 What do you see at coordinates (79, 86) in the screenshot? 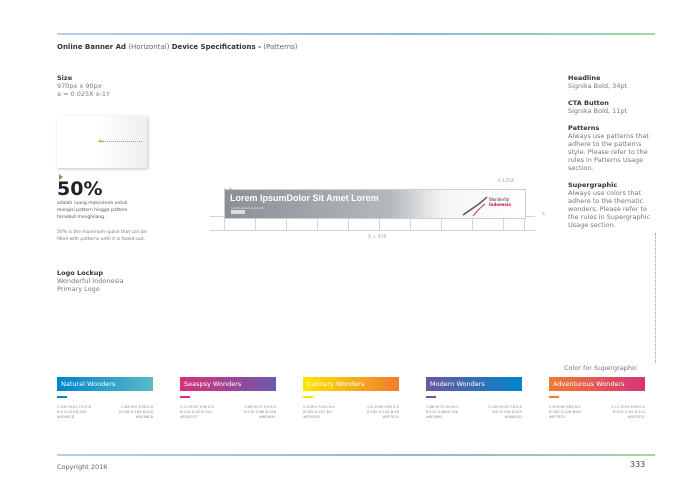
I see `size-dimensions: 970px x 90px` at bounding box center [79, 86].